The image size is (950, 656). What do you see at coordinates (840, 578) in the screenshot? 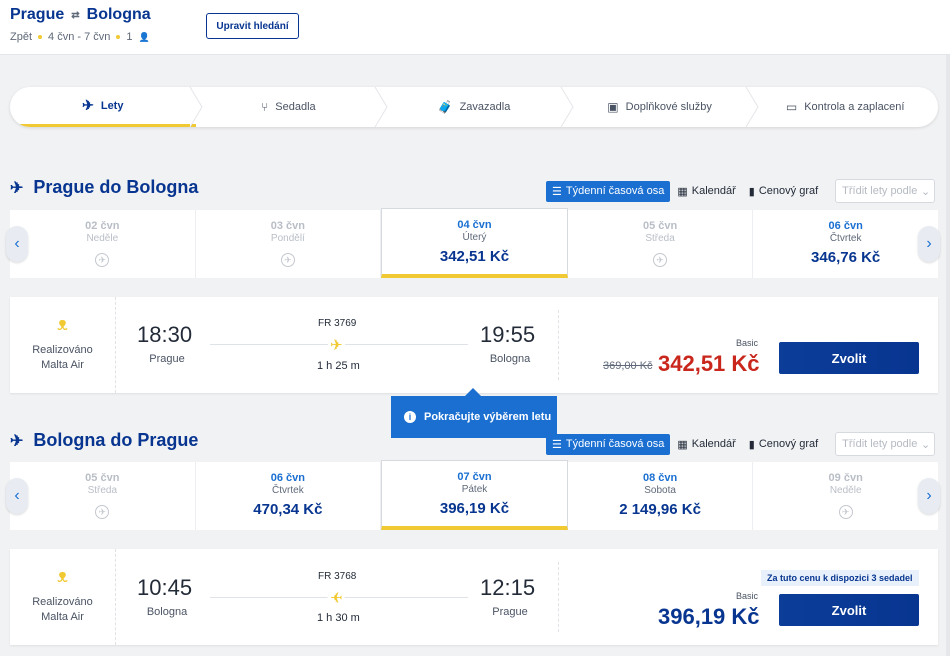
I see `seats-available-badge: Za tuto cenu k dispozici 3 sedadel` at bounding box center [840, 578].